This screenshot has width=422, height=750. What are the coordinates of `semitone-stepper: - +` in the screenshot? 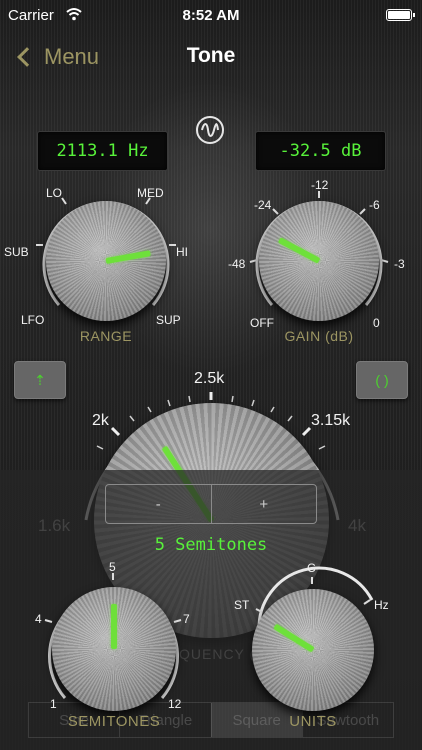 It's located at (211, 504).